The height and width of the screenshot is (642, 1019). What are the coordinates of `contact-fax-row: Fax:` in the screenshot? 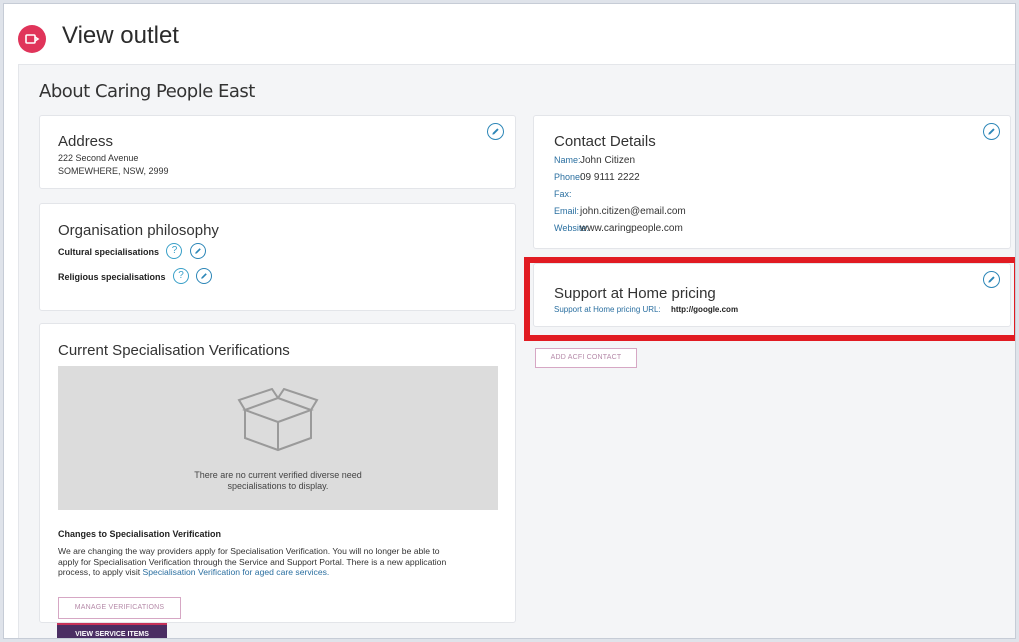 It's located at (620, 194).